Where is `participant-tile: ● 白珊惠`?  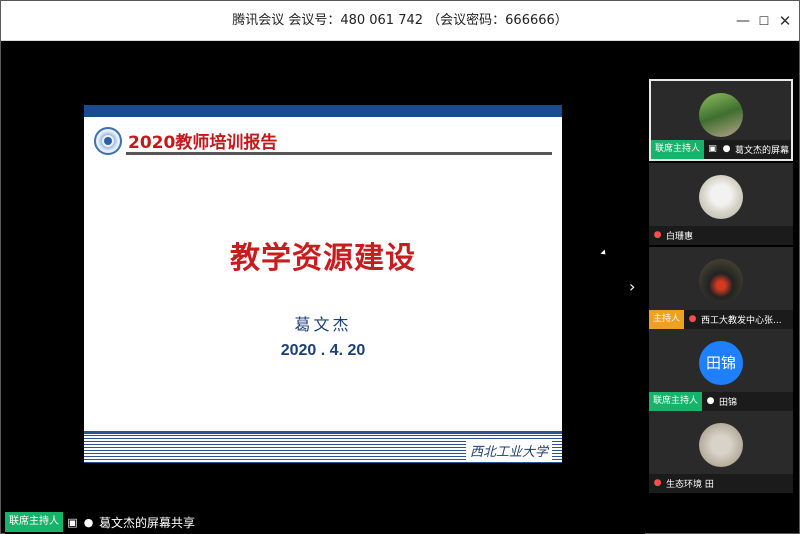 participant-tile: ● 白珊惠 is located at coordinates (721, 204).